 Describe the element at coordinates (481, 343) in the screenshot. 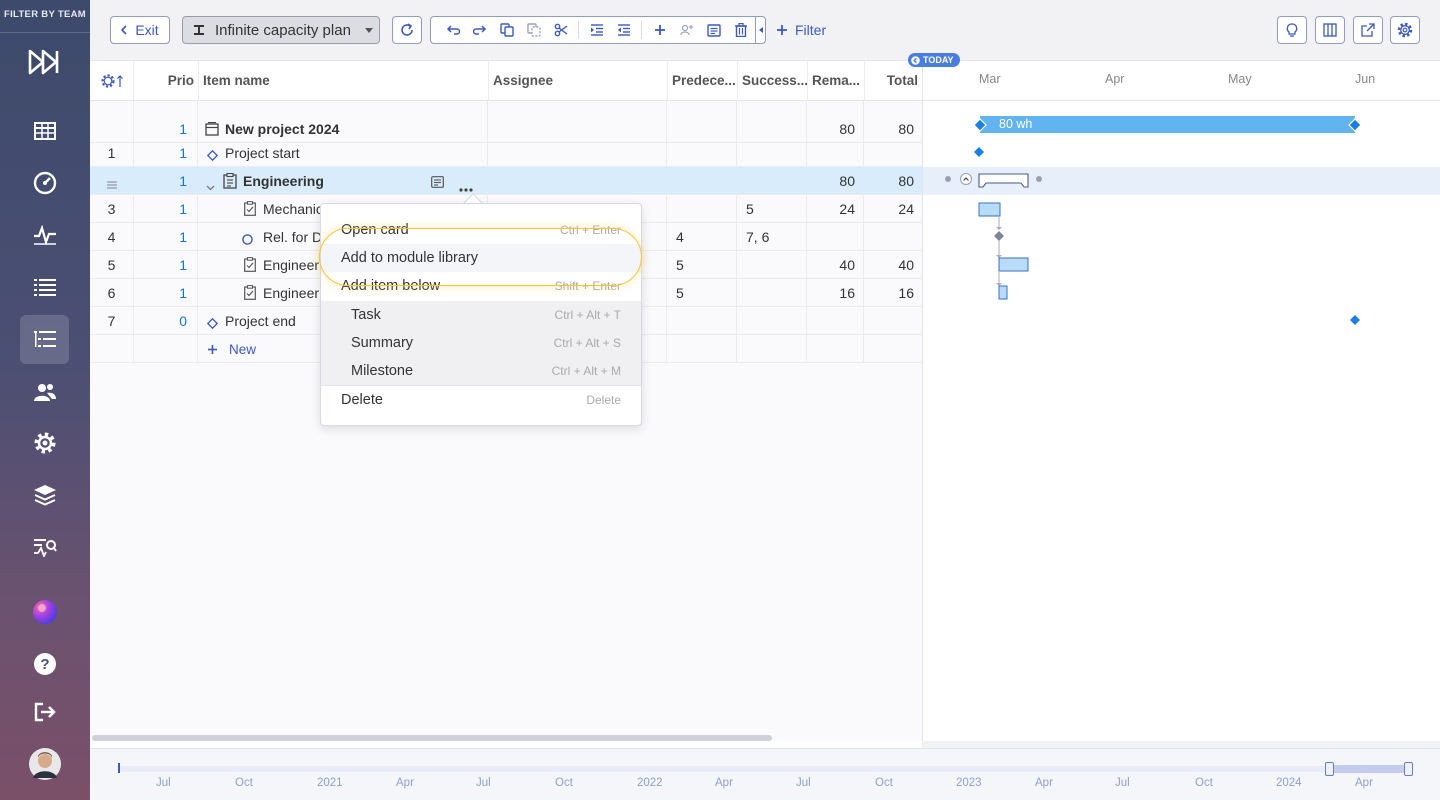

I see `menu-item-summary: Summary Ctrl + Alt + S` at that location.